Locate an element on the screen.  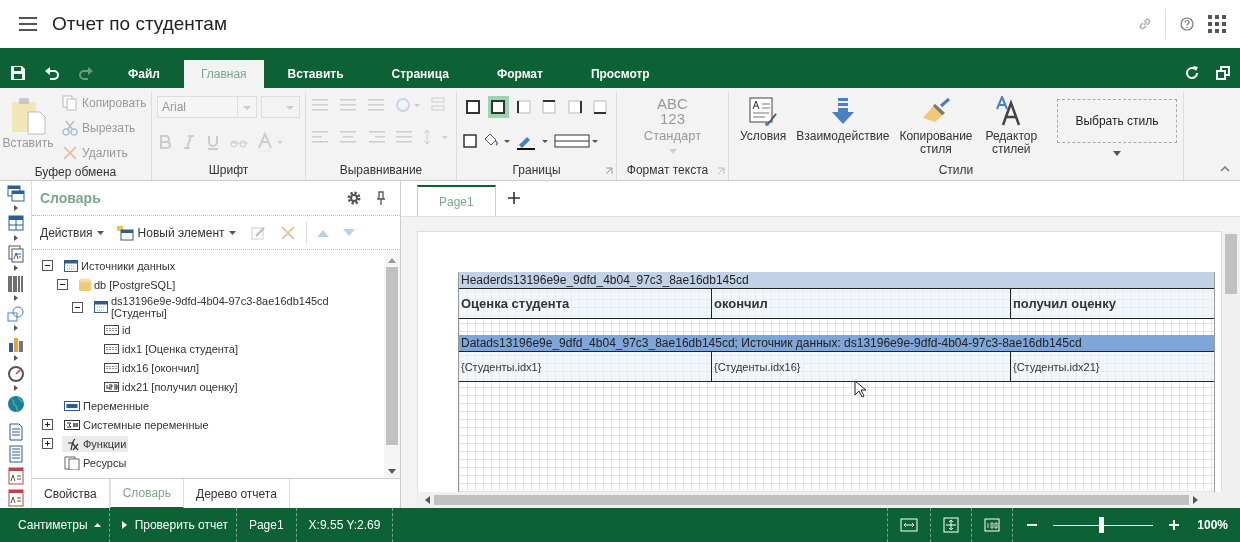
fit-height-icon is located at coordinates (951, 525).